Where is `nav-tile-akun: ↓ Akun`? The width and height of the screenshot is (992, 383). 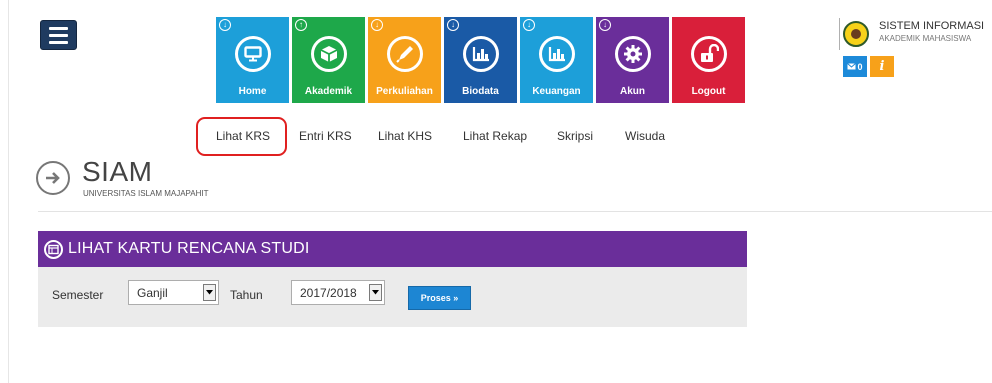 nav-tile-akun: ↓ Akun is located at coordinates (632, 60).